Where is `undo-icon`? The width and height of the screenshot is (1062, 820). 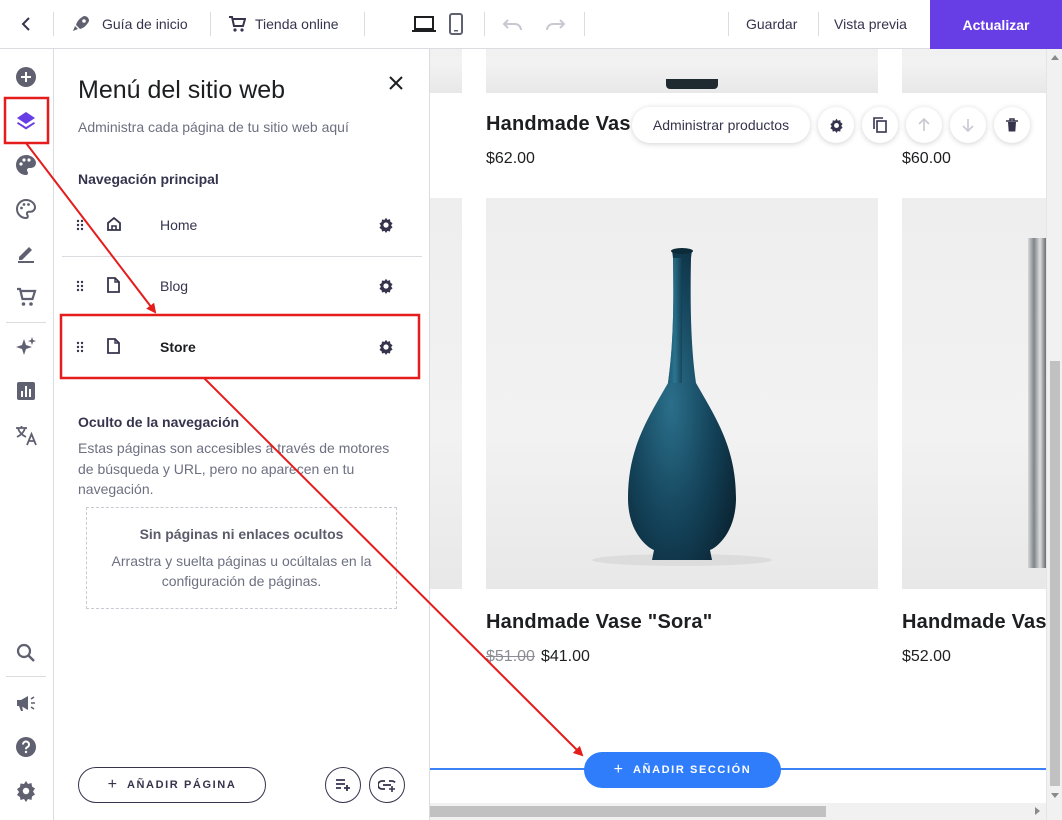 undo-icon is located at coordinates (512, 25).